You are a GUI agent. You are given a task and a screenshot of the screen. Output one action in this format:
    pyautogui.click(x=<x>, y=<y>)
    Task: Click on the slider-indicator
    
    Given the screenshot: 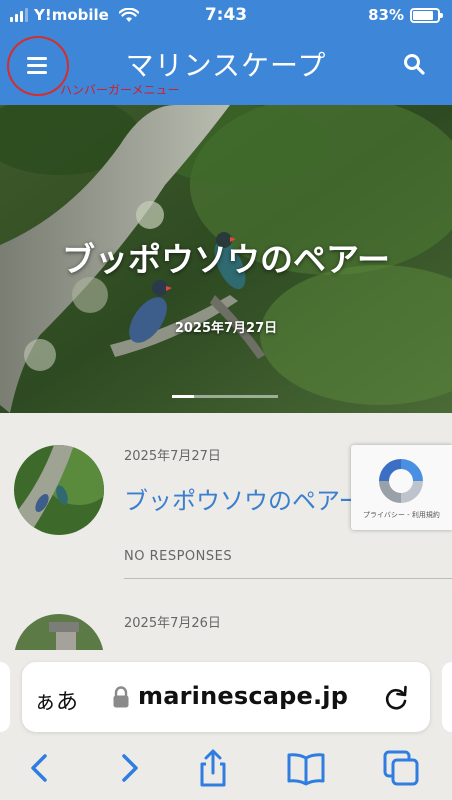 What is the action you would take?
    pyautogui.click(x=225, y=396)
    